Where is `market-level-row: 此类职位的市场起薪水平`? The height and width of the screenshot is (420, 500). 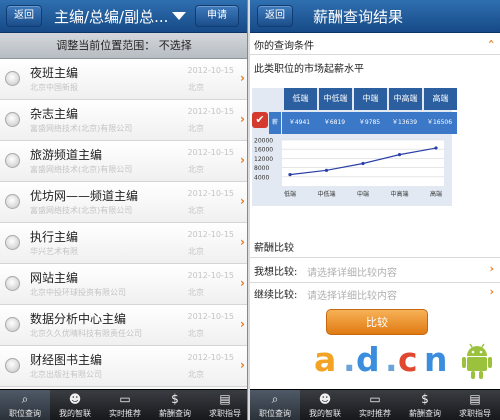 market-level-row: 此类职位的市场起薪水平 is located at coordinates (375, 67).